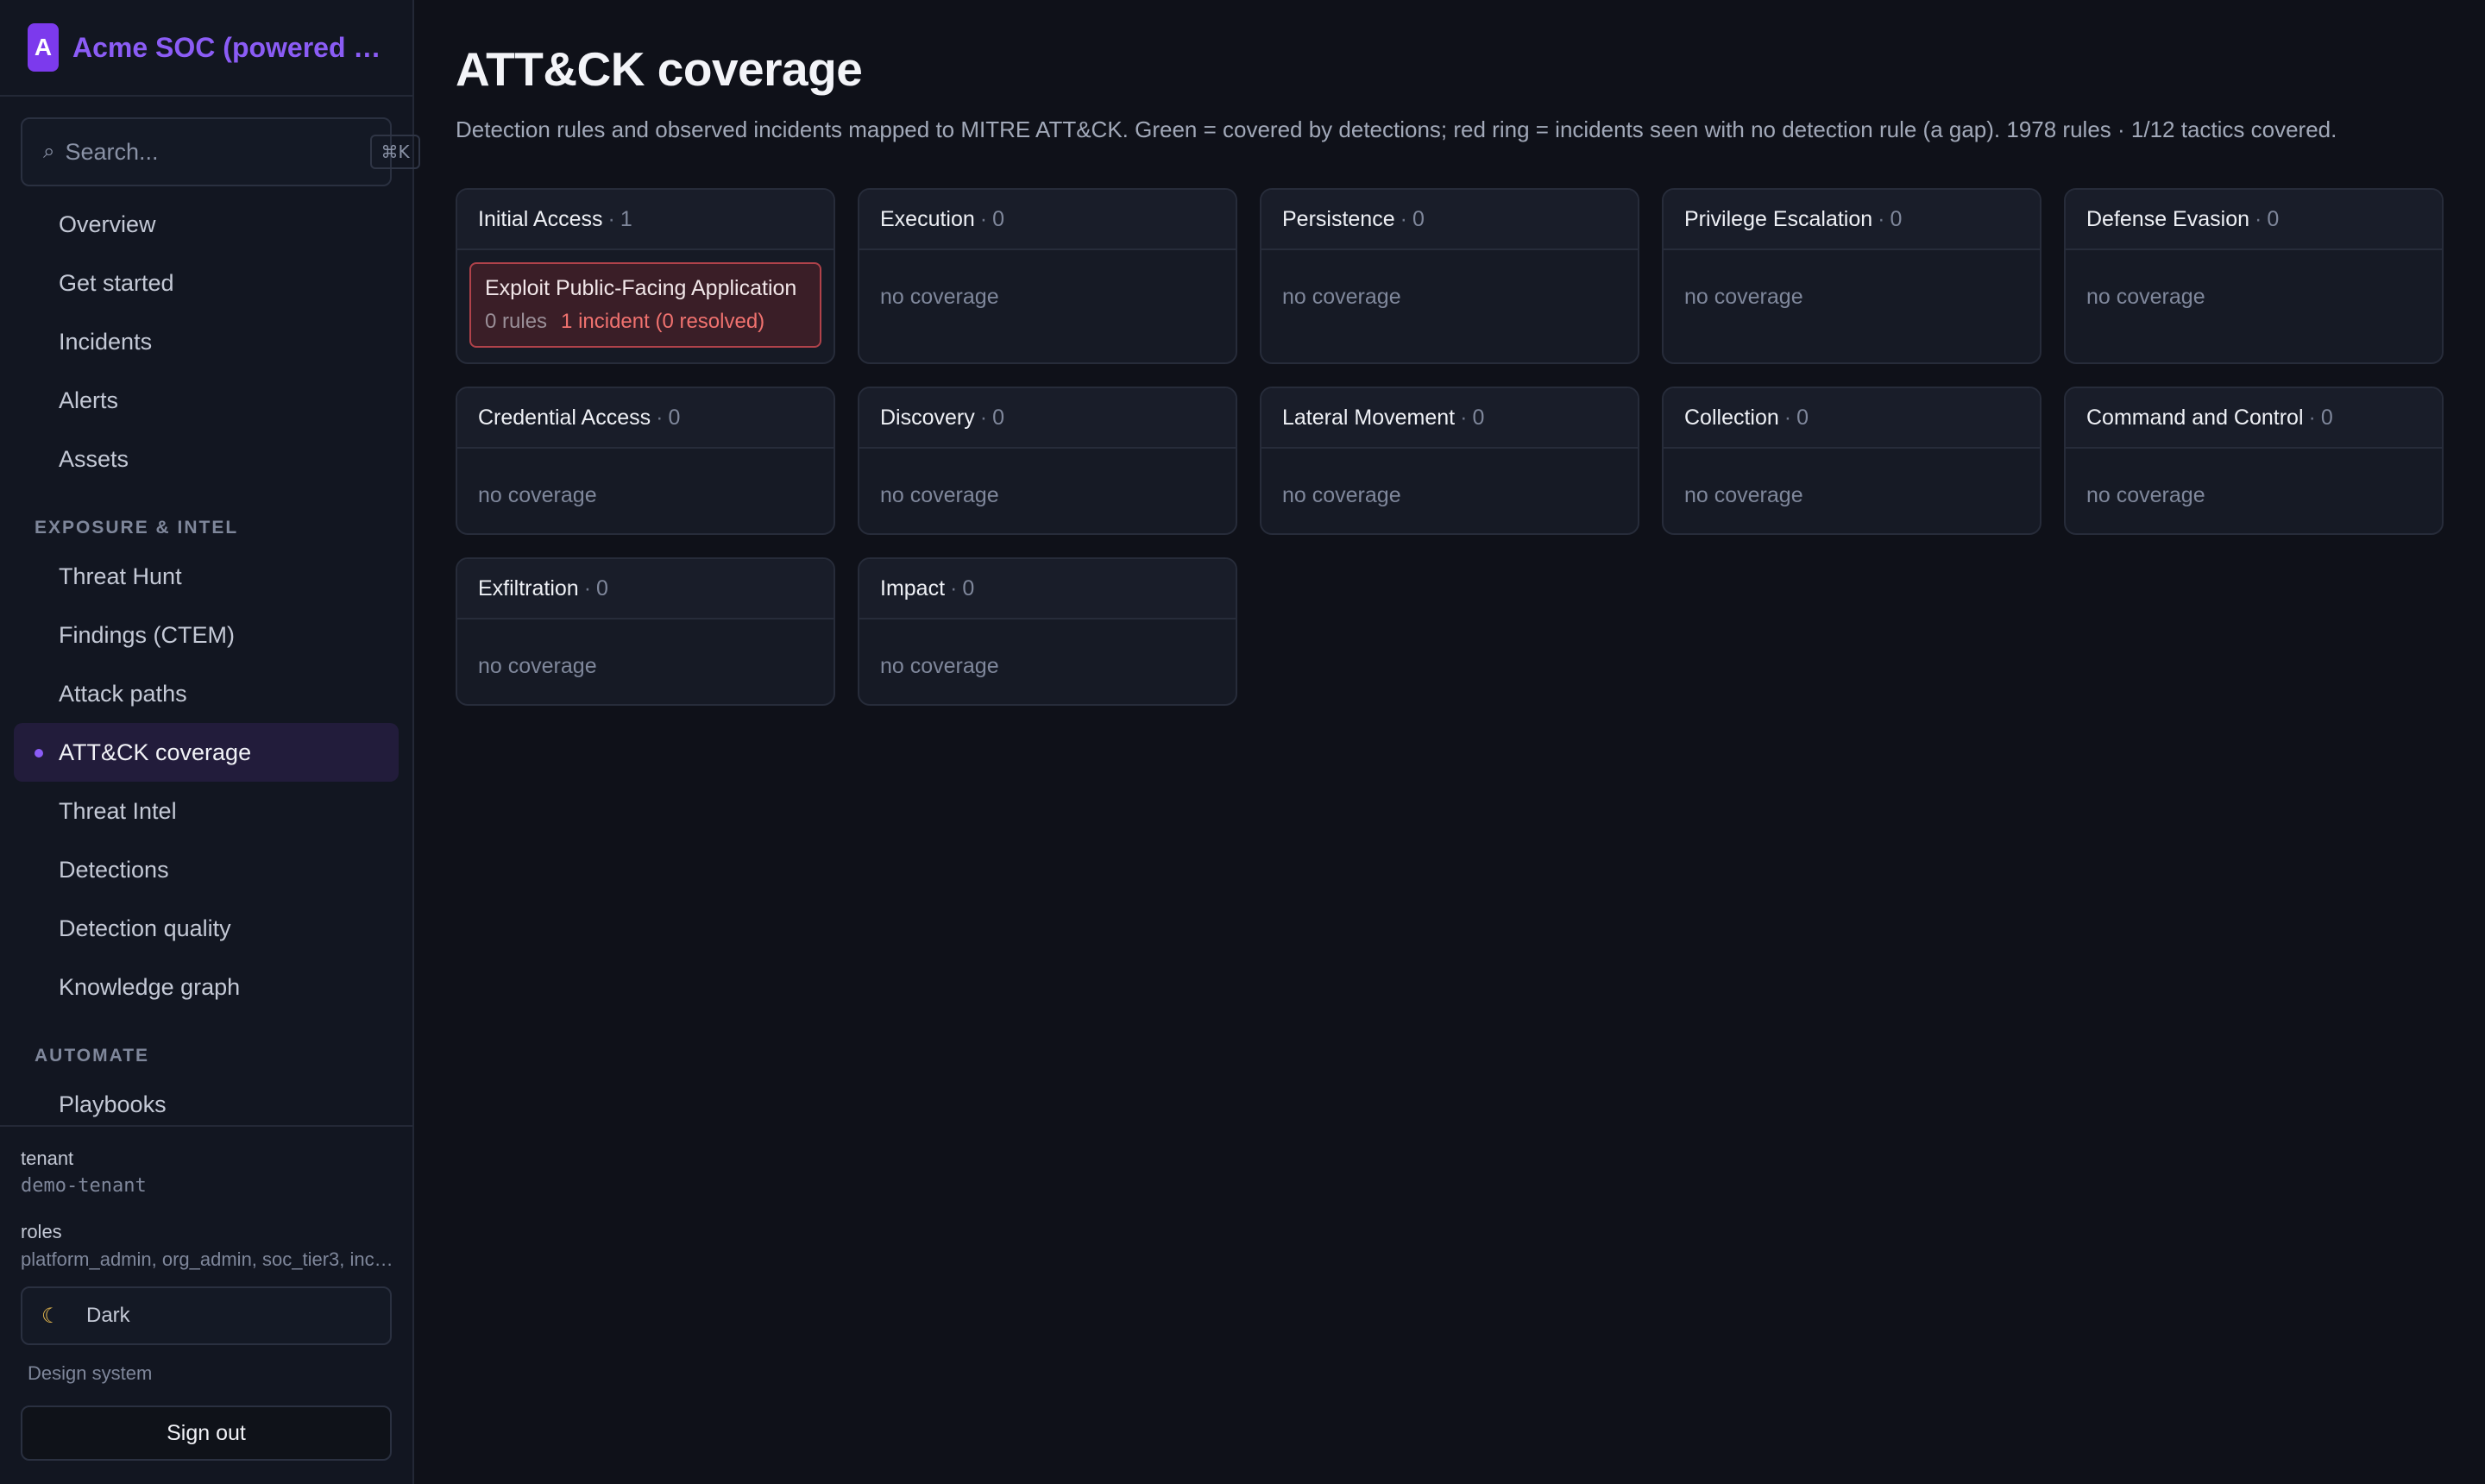 The image size is (2485, 1484). I want to click on sidebar-item-attack-paths: Attack paths, so click(206, 693).